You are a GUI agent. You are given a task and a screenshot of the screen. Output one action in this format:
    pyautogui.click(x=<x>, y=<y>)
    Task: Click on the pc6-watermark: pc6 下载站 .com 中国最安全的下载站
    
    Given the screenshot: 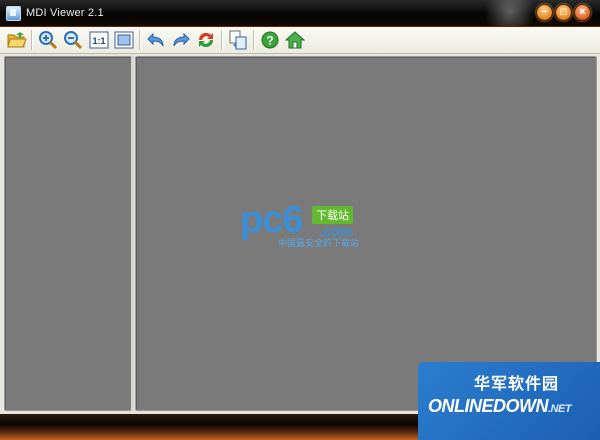 What is the action you would take?
    pyautogui.click(x=305, y=223)
    